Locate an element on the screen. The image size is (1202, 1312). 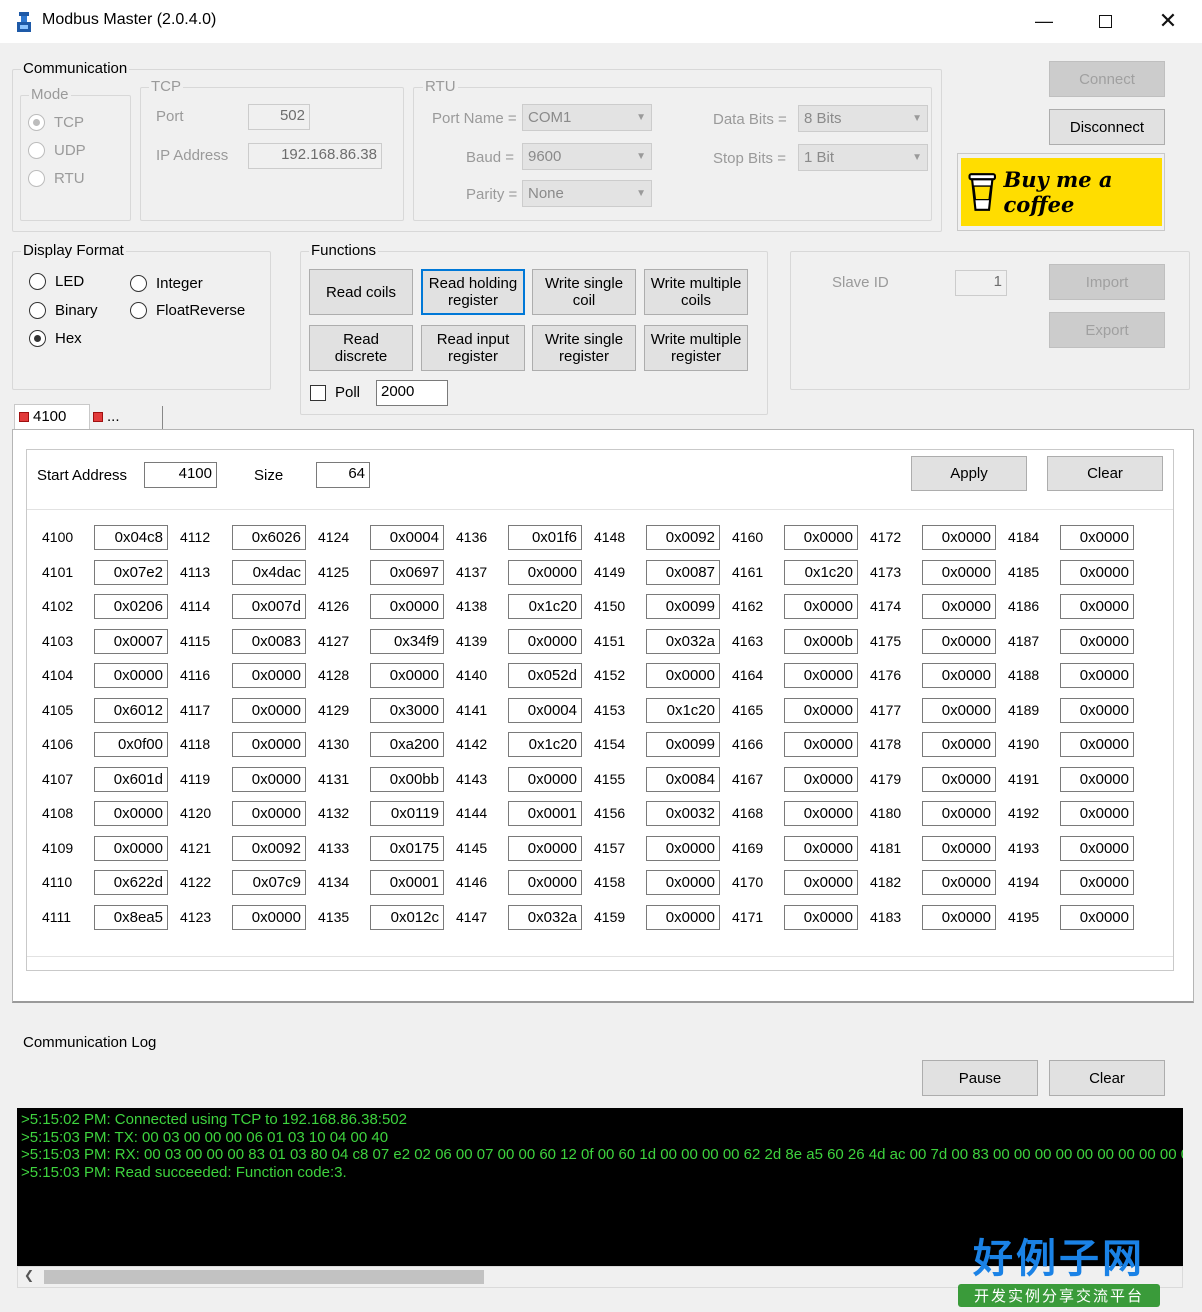
format-integer-radio: Integer is located at coordinates (166, 283).